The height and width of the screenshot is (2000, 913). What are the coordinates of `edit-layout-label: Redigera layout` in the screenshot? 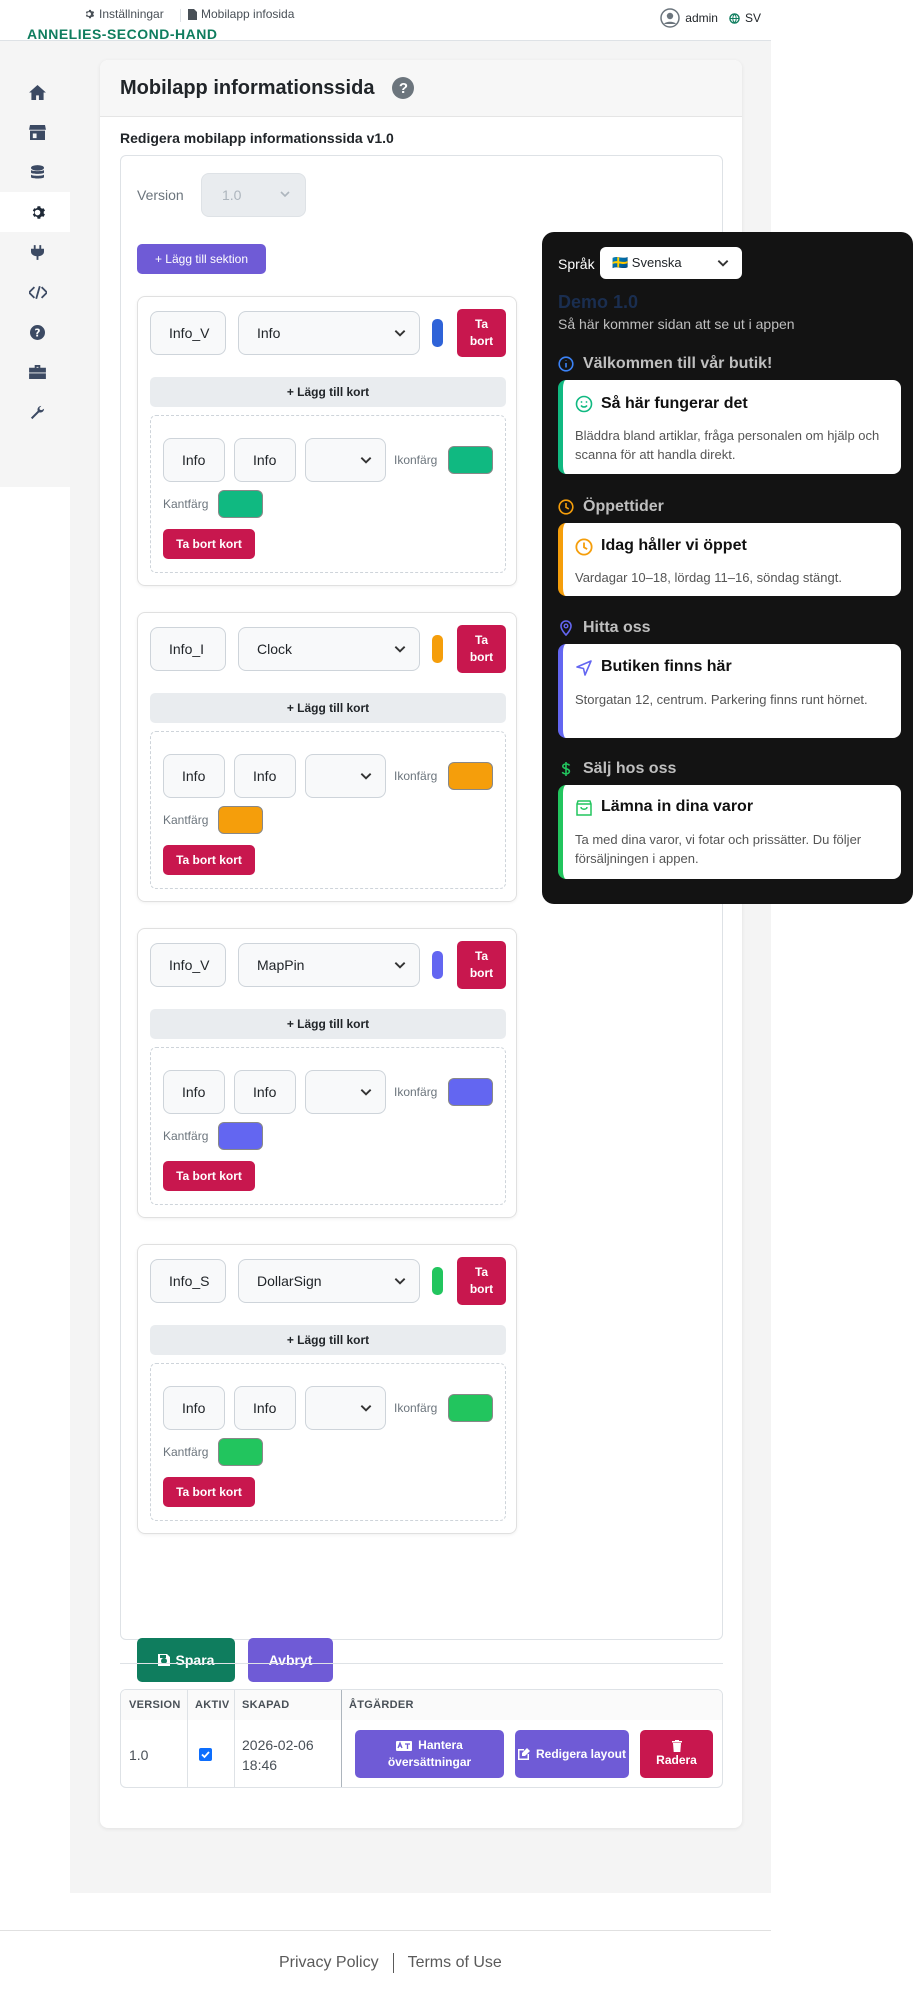 It's located at (571, 1754).